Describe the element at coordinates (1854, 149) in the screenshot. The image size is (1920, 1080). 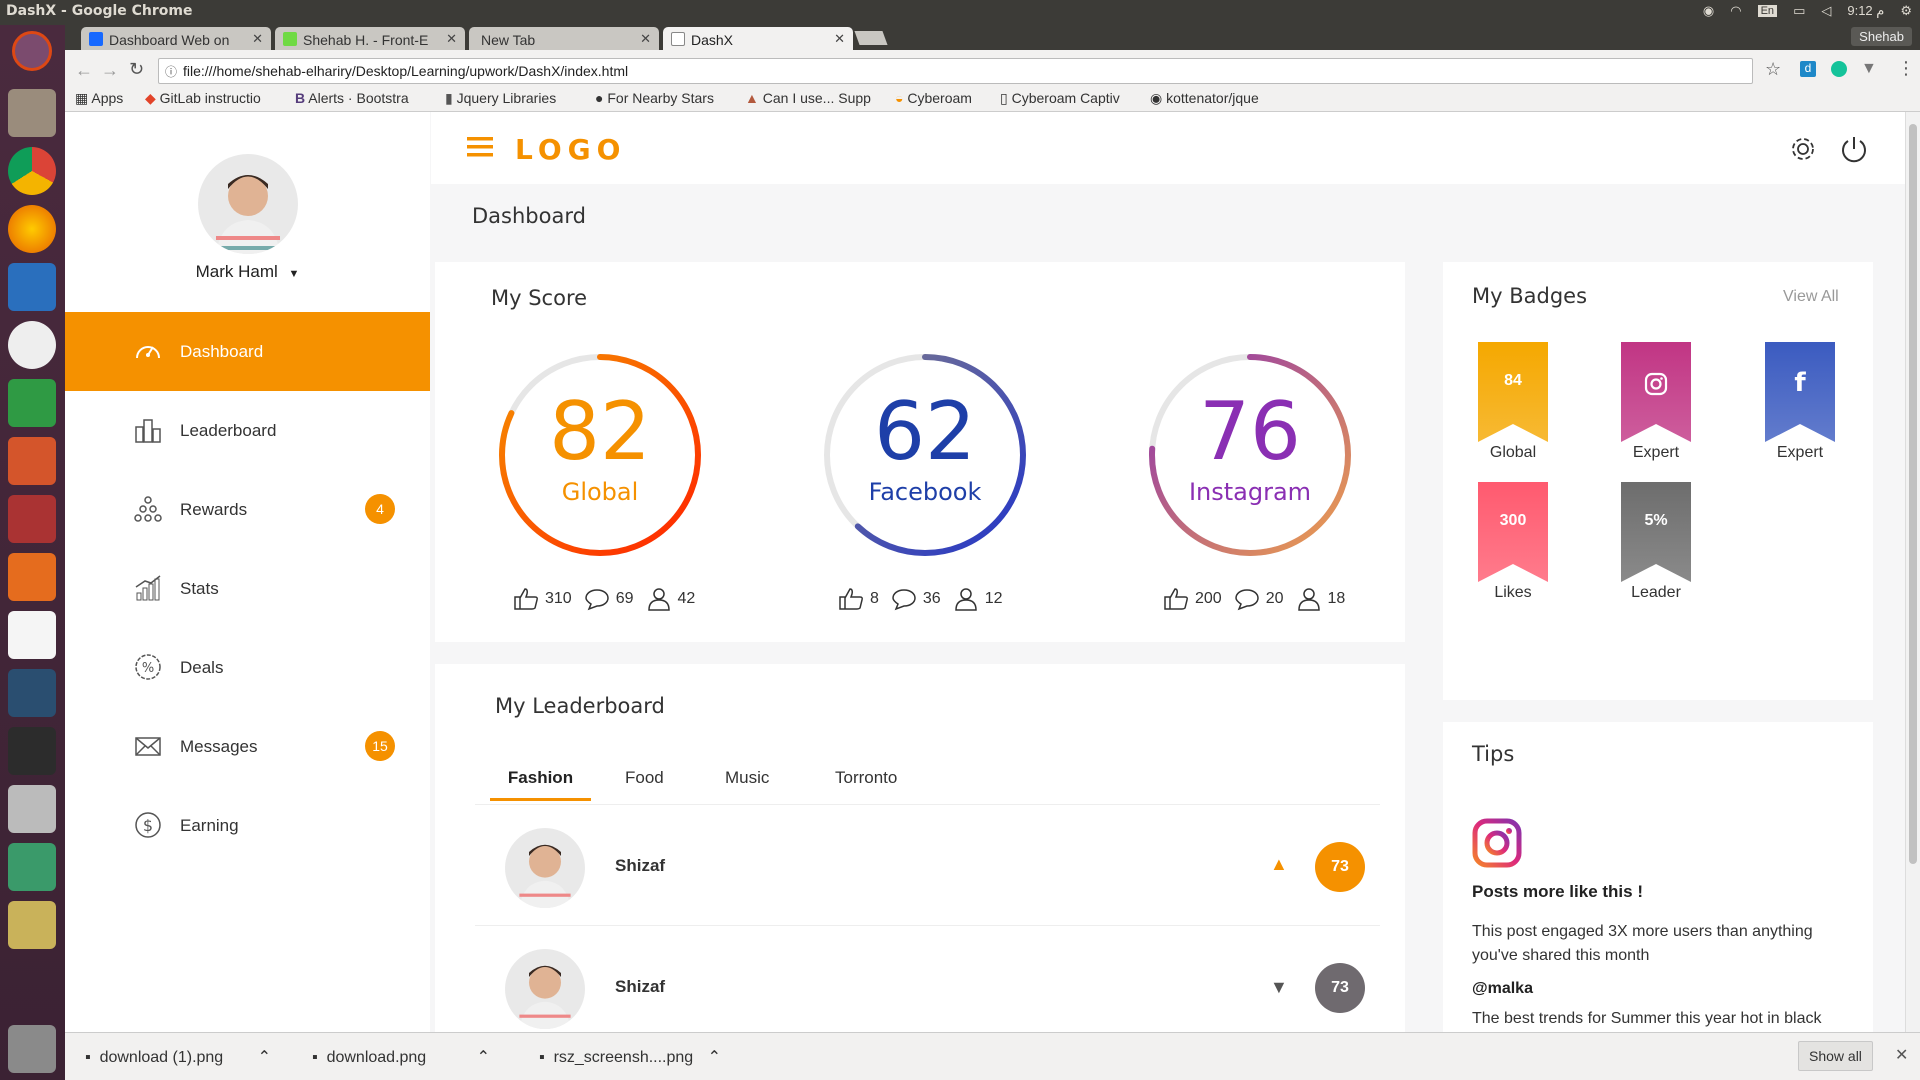
I see `power-icon` at that location.